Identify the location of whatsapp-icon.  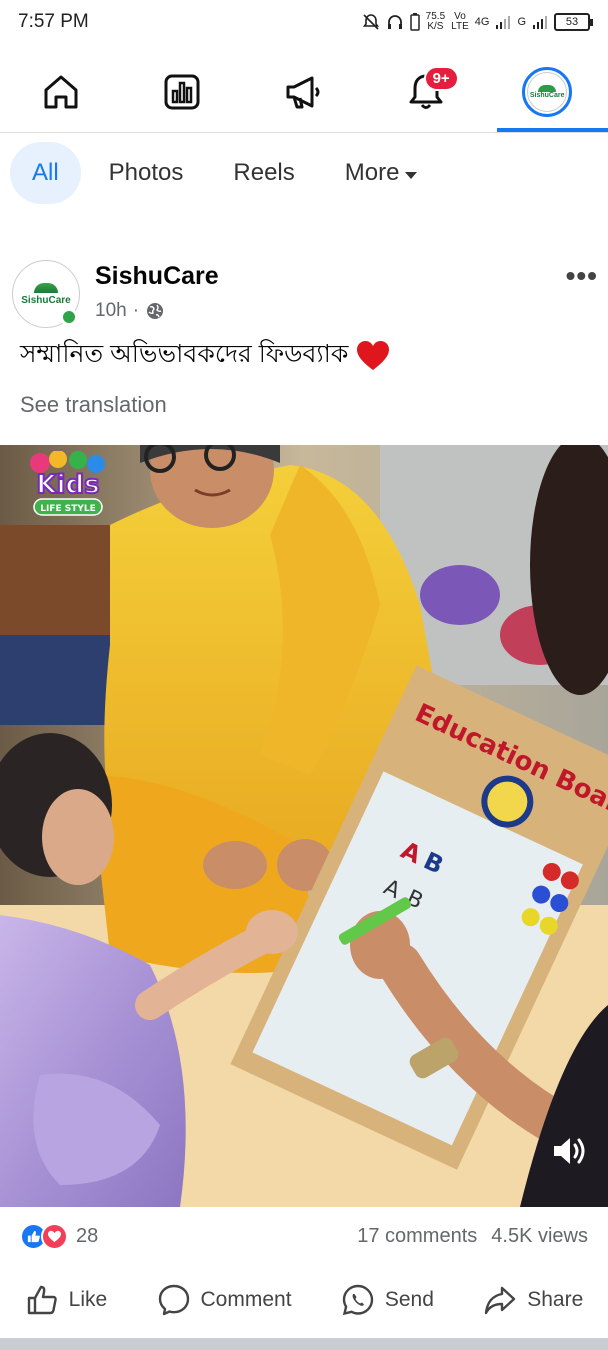
(358, 1300).